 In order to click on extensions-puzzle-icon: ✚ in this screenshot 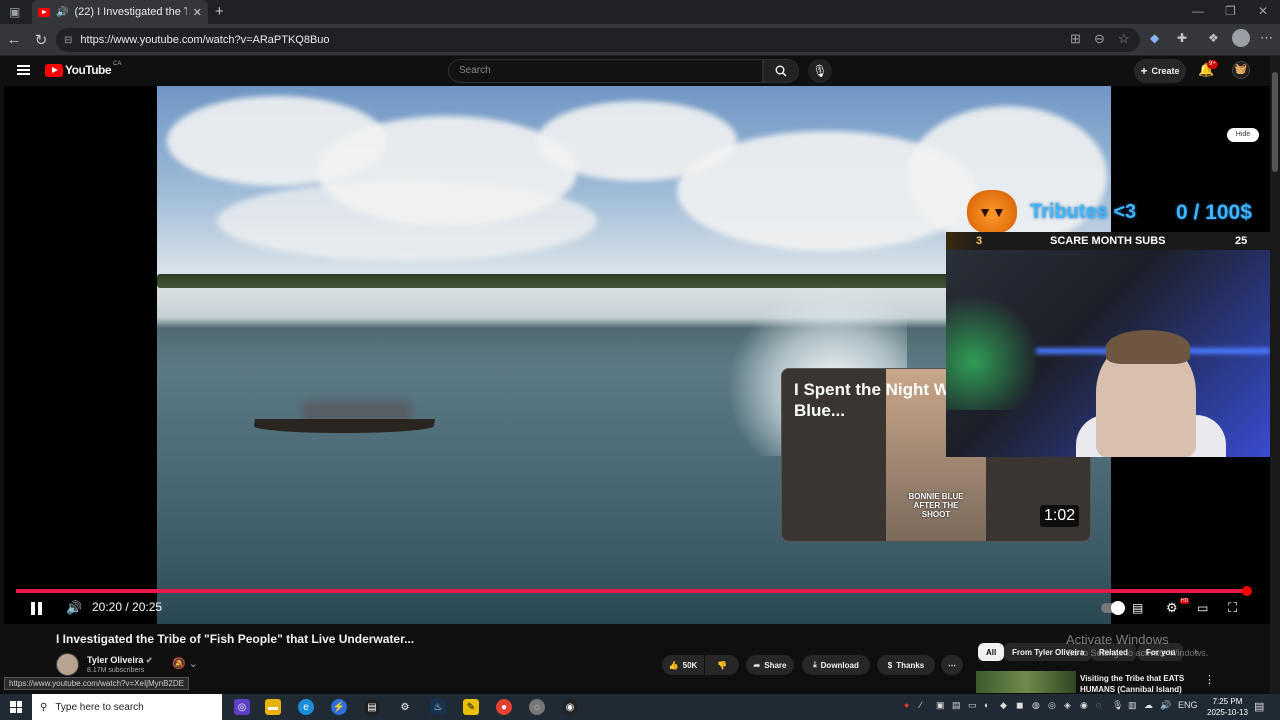, I will do `click(1182, 38)`.